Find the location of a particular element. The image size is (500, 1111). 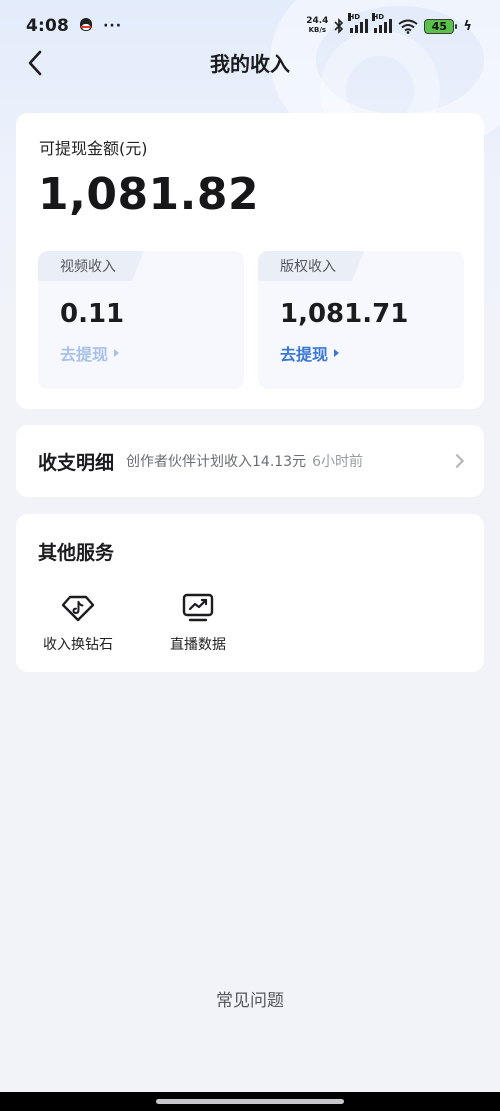

battery-icon: 45 is located at coordinates (441, 26).